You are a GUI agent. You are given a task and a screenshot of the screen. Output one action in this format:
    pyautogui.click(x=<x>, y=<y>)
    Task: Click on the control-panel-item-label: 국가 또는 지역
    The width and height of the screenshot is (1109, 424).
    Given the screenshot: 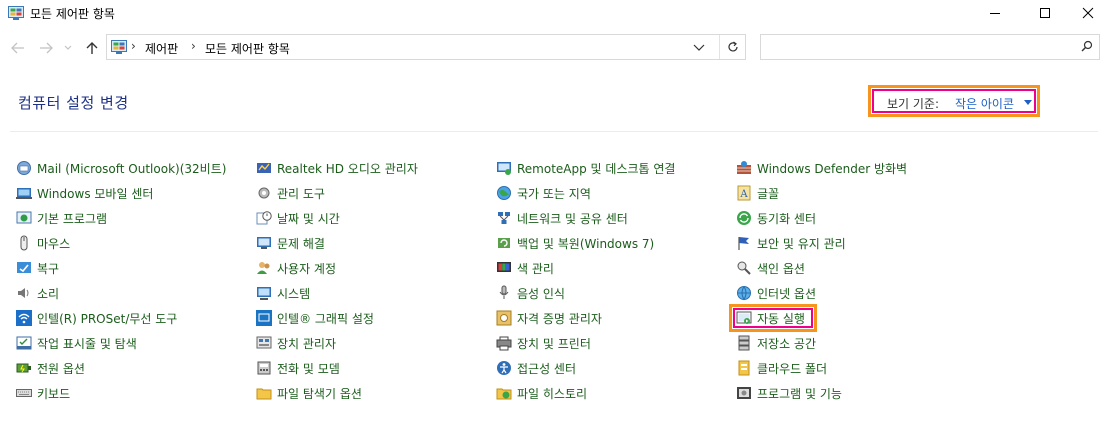 What is the action you would take?
    pyautogui.click(x=554, y=193)
    